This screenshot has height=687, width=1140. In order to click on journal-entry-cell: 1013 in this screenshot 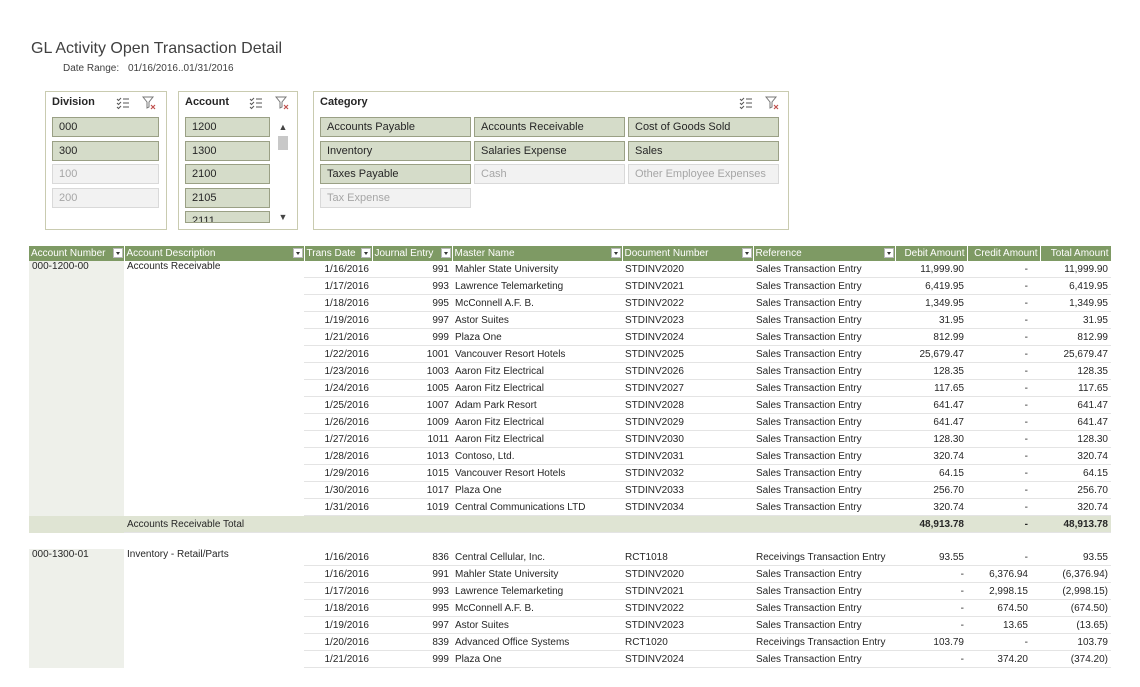, I will do `click(412, 456)`.